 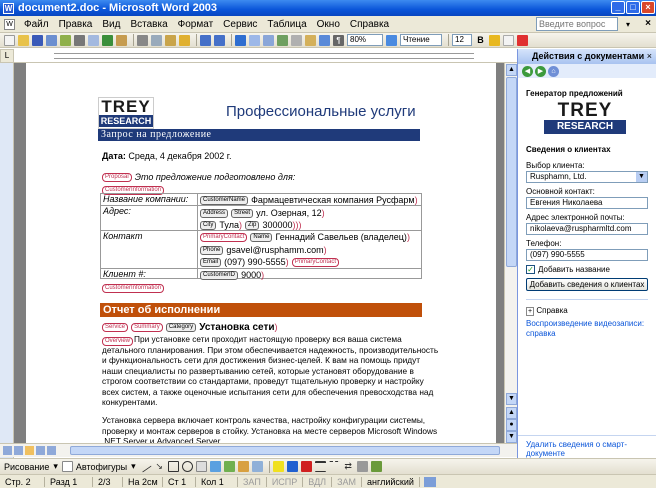 I want to click on name-tag: Name, so click(x=261, y=237).